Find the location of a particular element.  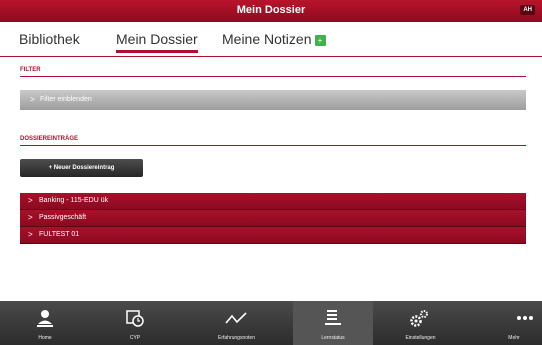

nav-einstellungen: Einstellungen is located at coordinates (420, 323).